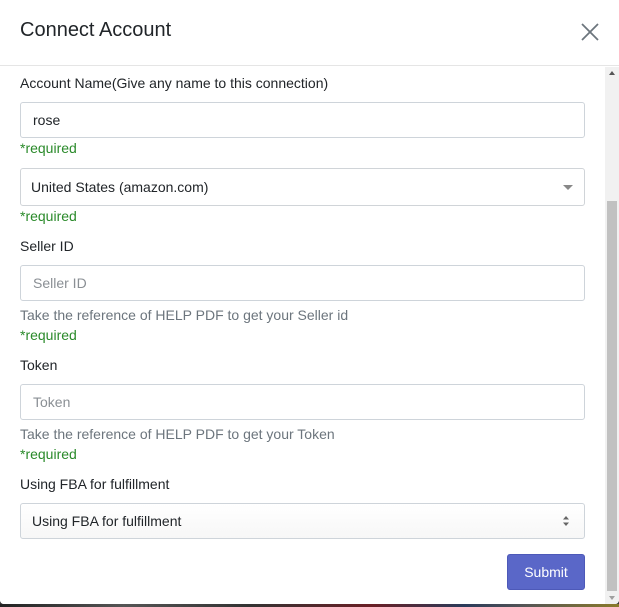  What do you see at coordinates (120, 187) in the screenshot?
I see `marketplace-selected-value: United States (amazon.com)` at bounding box center [120, 187].